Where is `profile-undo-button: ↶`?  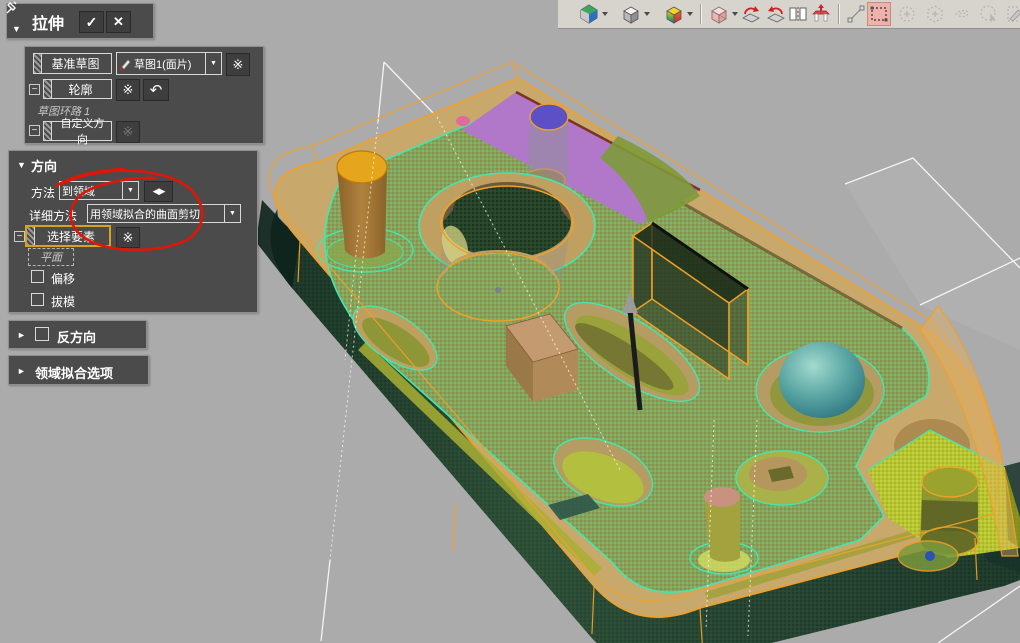
profile-undo-button: ↶ is located at coordinates (156, 90).